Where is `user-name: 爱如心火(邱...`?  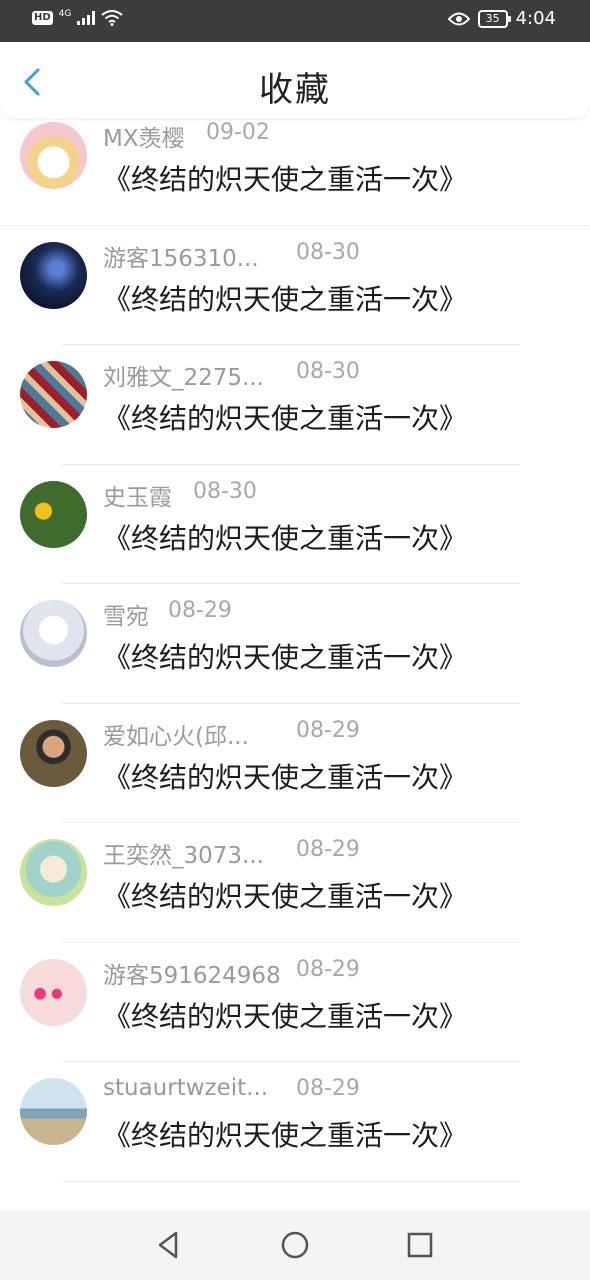 user-name: 爱如心火(邱... is located at coordinates (176, 736).